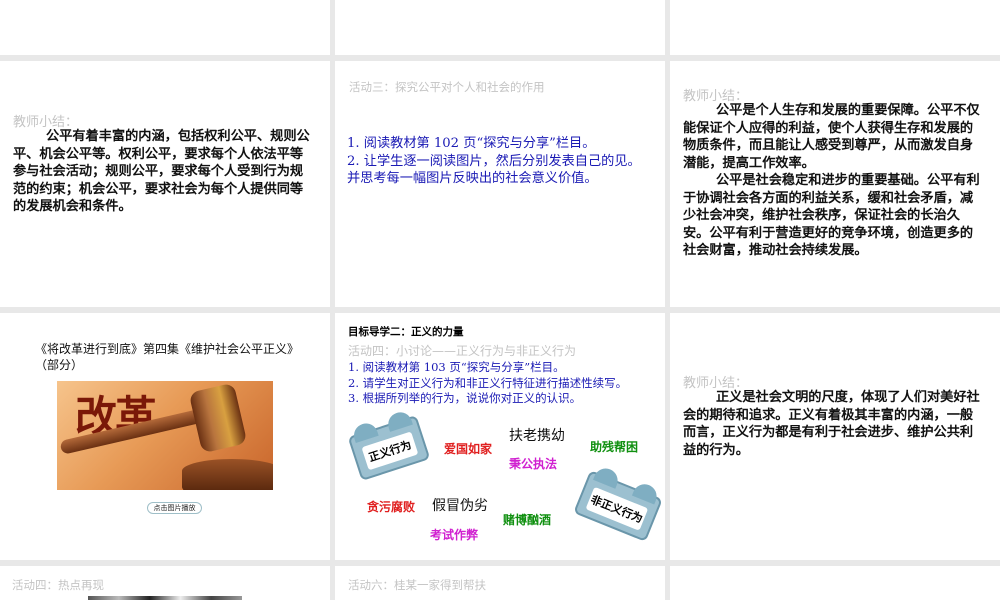 The height and width of the screenshot is (600, 1000). I want to click on slide-title: 活动四：小讨论——正义行为与非正义行为, so click(462, 351).